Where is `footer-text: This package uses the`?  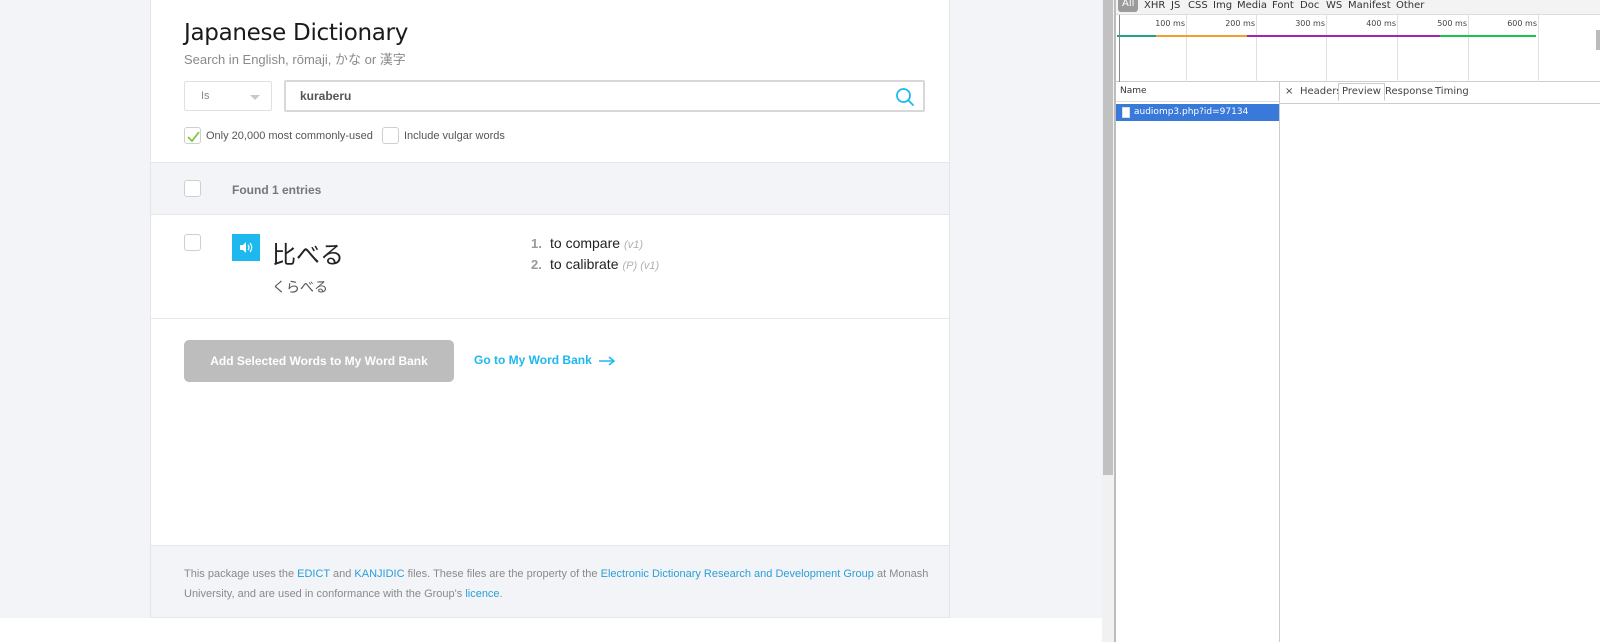 footer-text: This package uses the is located at coordinates (241, 574).